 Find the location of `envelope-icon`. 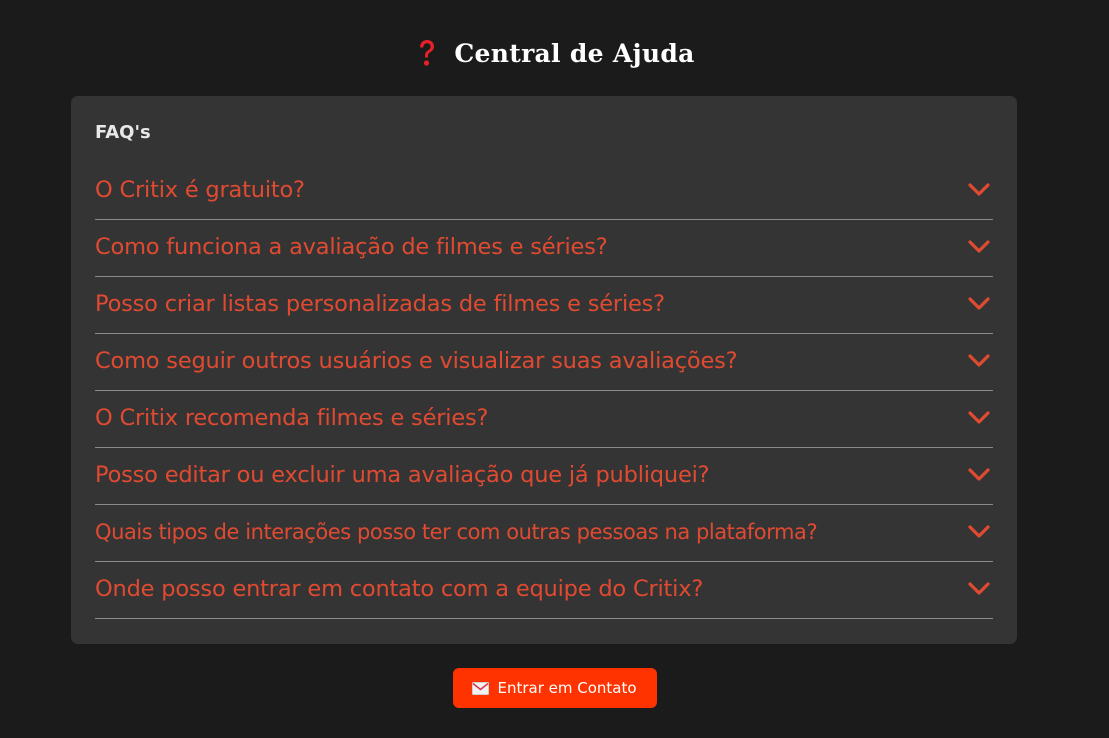

envelope-icon is located at coordinates (481, 688).